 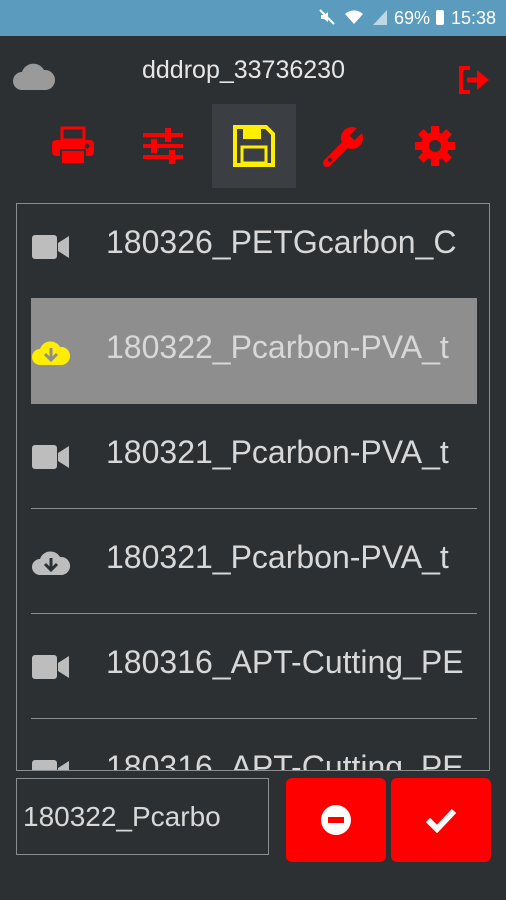 I want to click on tab-adjust, so click(x=163, y=146).